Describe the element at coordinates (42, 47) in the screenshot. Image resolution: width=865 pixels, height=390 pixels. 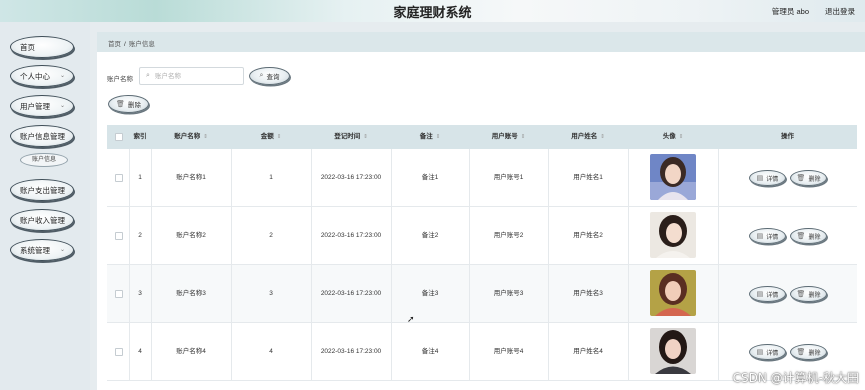
I see `sidebar-item-home: 首页` at that location.